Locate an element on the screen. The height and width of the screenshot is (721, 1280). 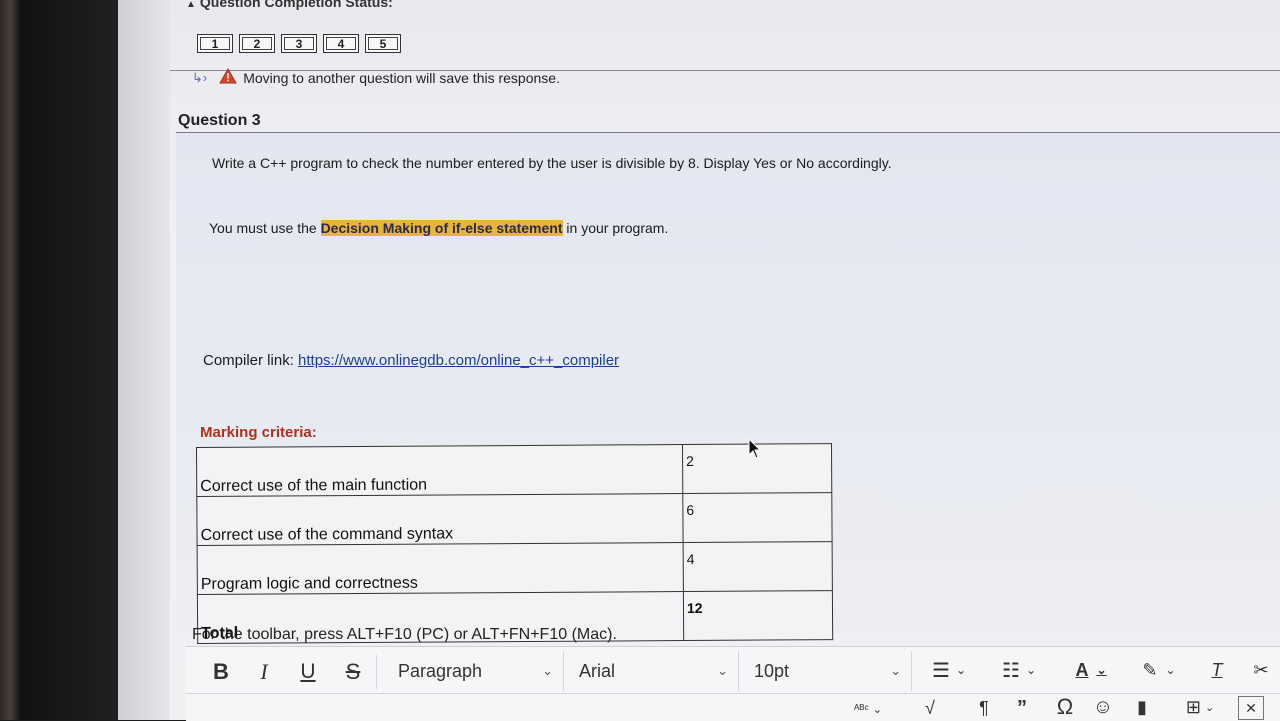
paragraph-format-select: Paragraph ⌄ is located at coordinates (475, 671).